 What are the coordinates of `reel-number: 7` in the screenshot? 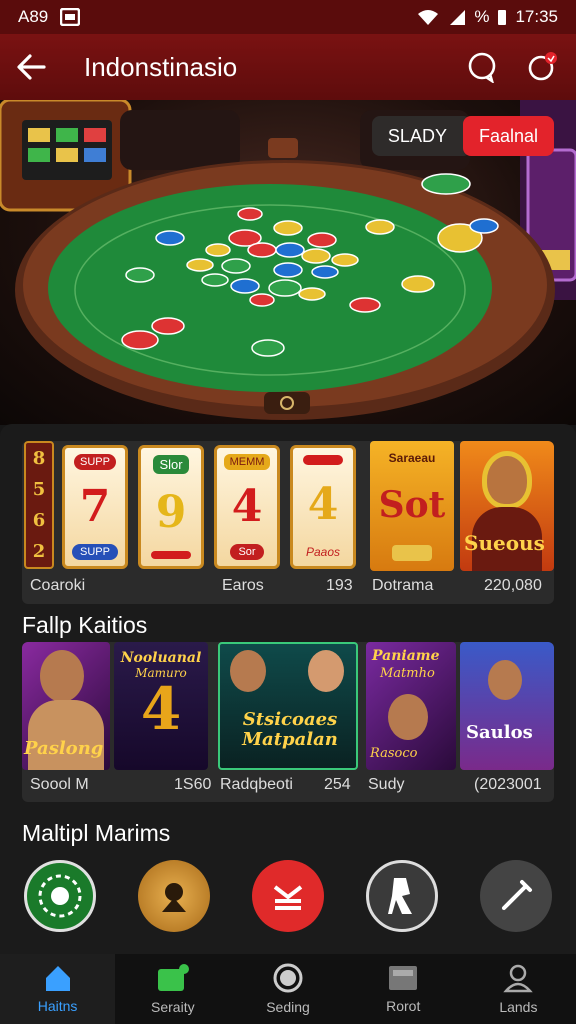 It's located at (95, 507).